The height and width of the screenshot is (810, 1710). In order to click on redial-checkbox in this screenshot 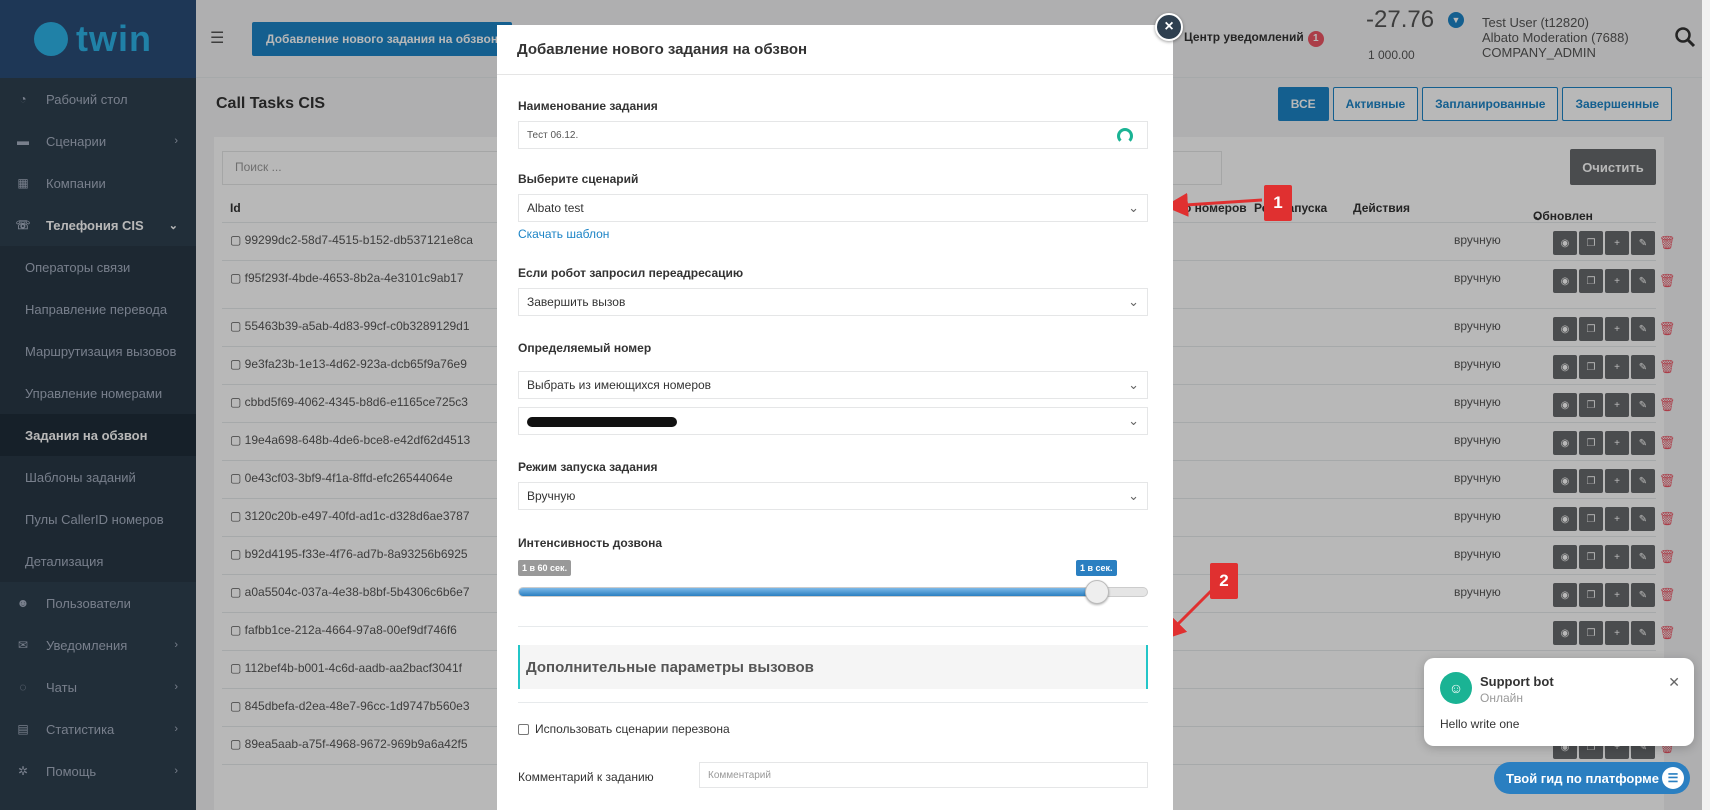, I will do `click(523, 729)`.